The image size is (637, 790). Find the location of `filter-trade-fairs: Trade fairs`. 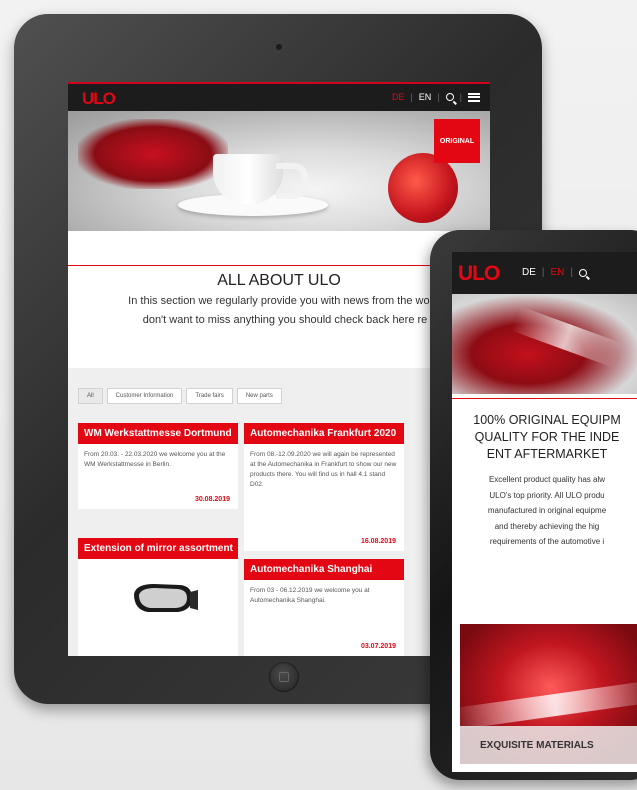

filter-trade-fairs: Trade fairs is located at coordinates (209, 396).